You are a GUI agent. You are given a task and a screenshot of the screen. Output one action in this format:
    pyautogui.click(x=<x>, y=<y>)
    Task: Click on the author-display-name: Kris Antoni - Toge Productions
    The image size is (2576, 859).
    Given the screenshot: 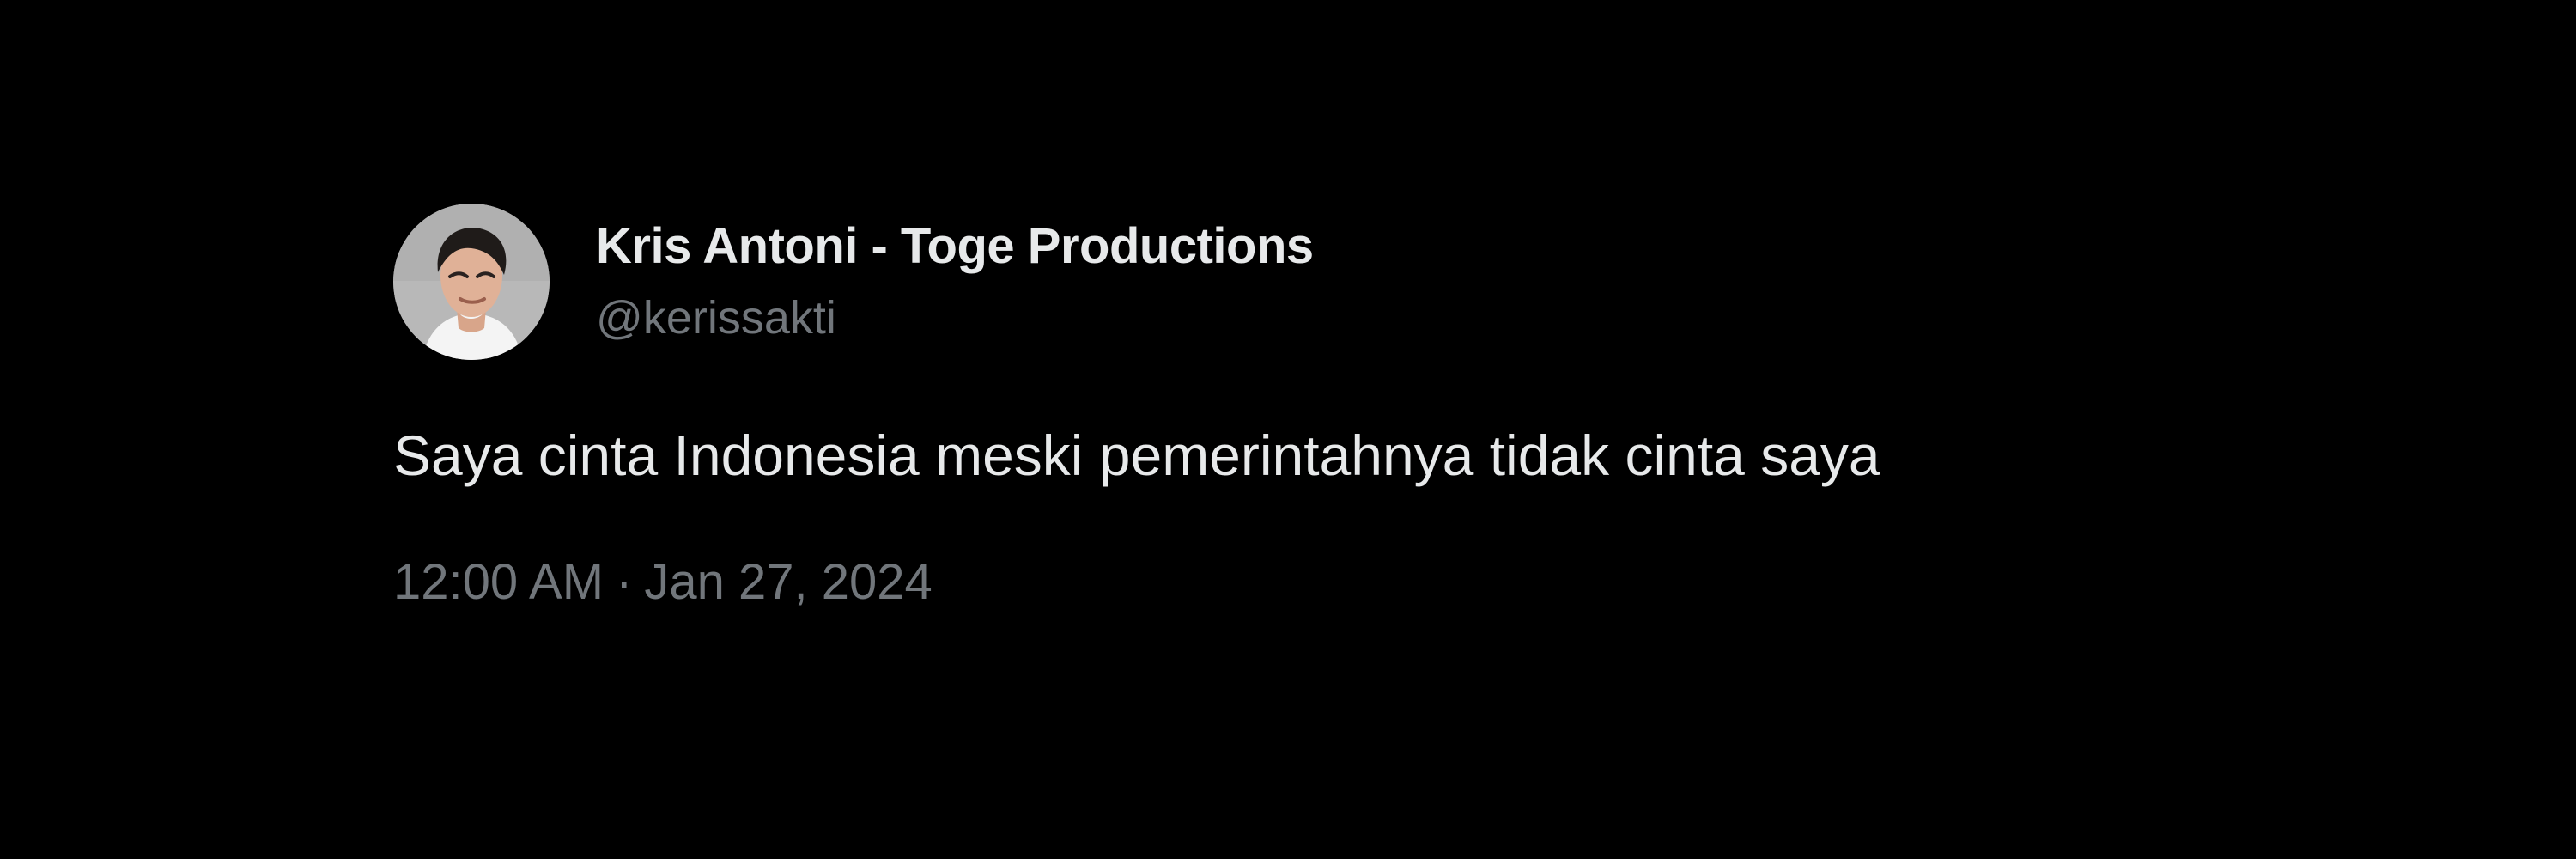 What is the action you would take?
    pyautogui.click(x=955, y=246)
    